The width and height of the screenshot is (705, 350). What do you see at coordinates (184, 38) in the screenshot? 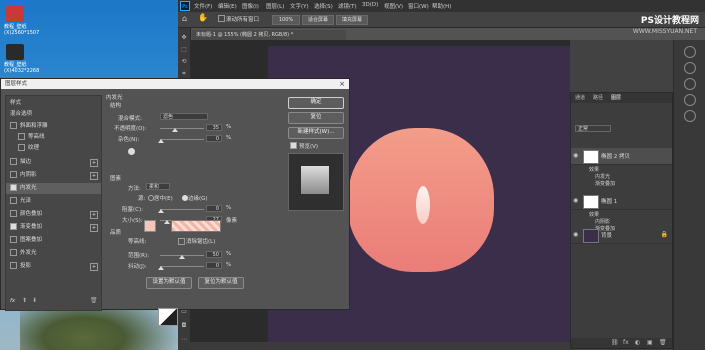
I see `move-tool-icon: ✥` at bounding box center [184, 38].